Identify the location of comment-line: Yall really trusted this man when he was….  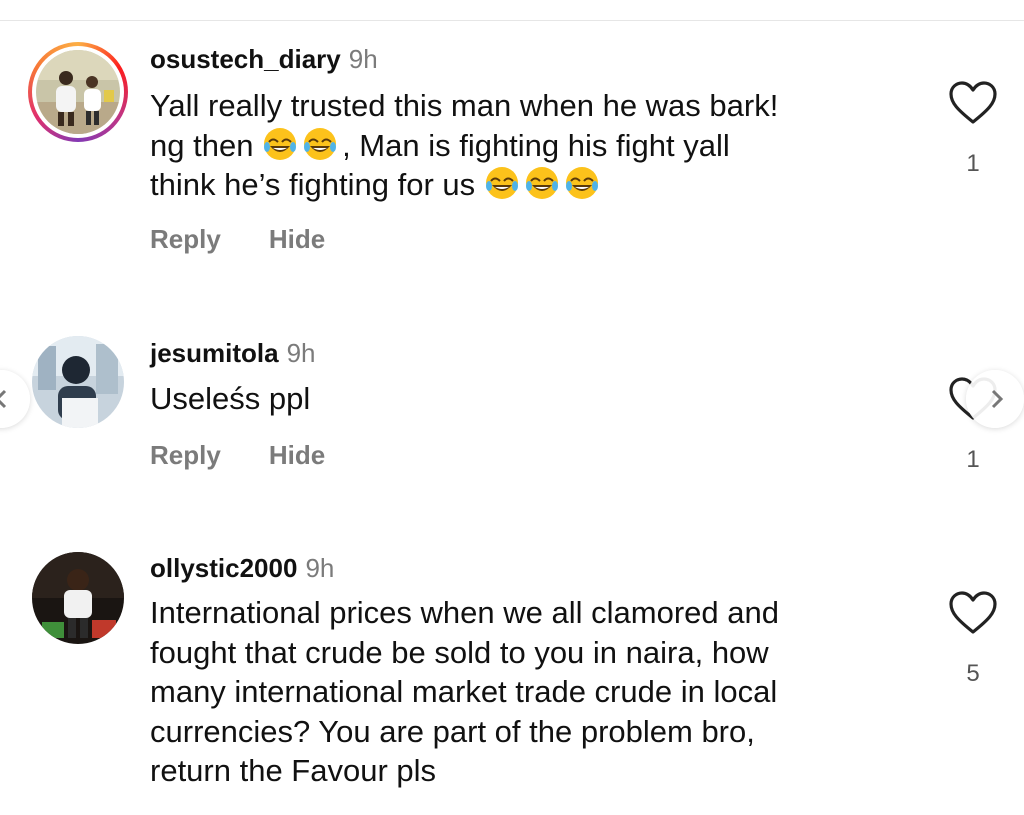
(464, 105).